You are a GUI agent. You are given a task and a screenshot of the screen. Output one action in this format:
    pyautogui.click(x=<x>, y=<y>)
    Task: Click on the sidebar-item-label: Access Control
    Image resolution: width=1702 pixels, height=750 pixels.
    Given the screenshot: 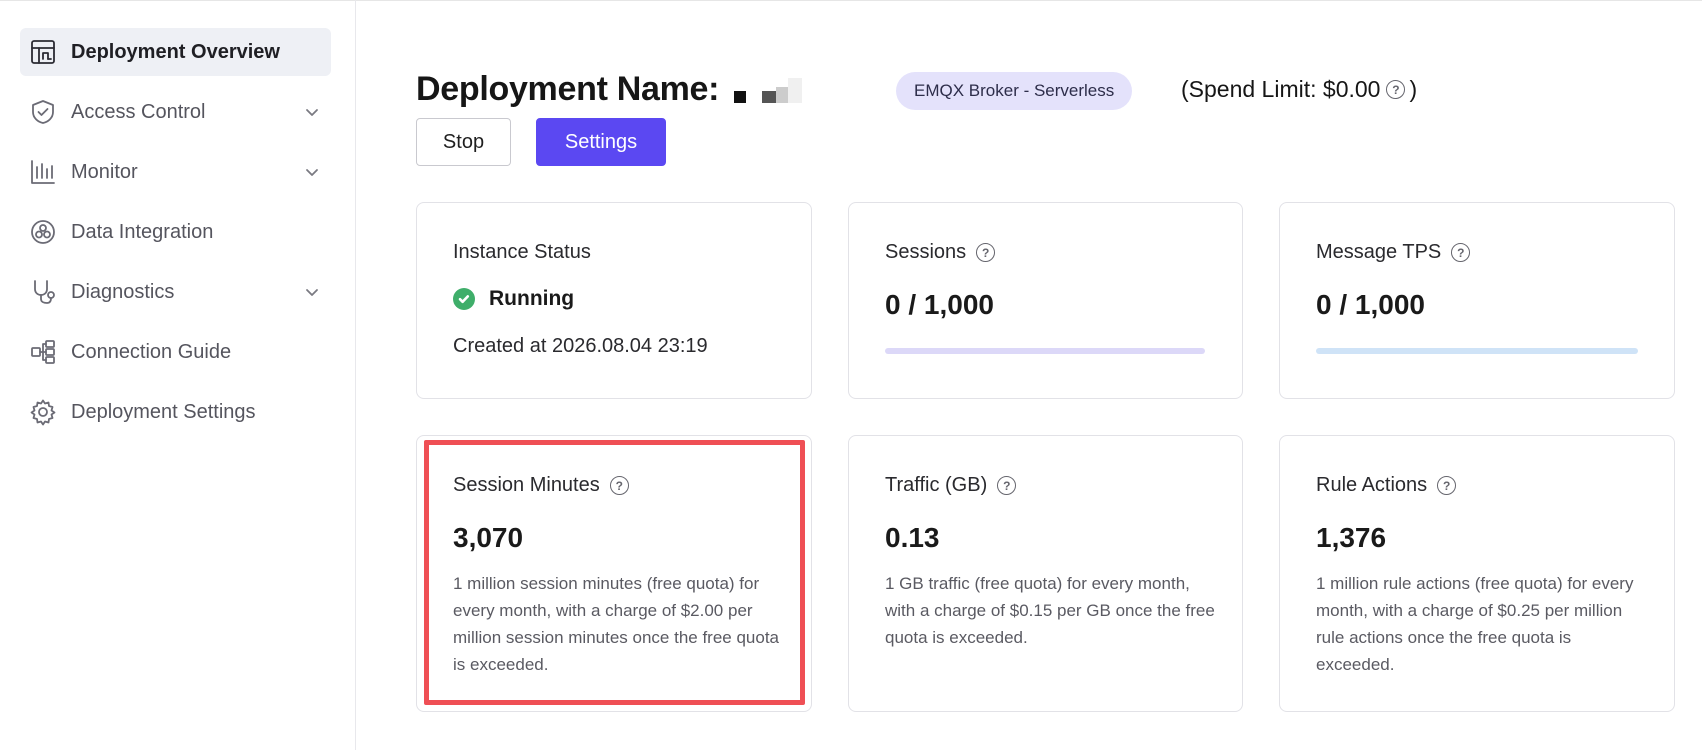 What is the action you would take?
    pyautogui.click(x=138, y=111)
    